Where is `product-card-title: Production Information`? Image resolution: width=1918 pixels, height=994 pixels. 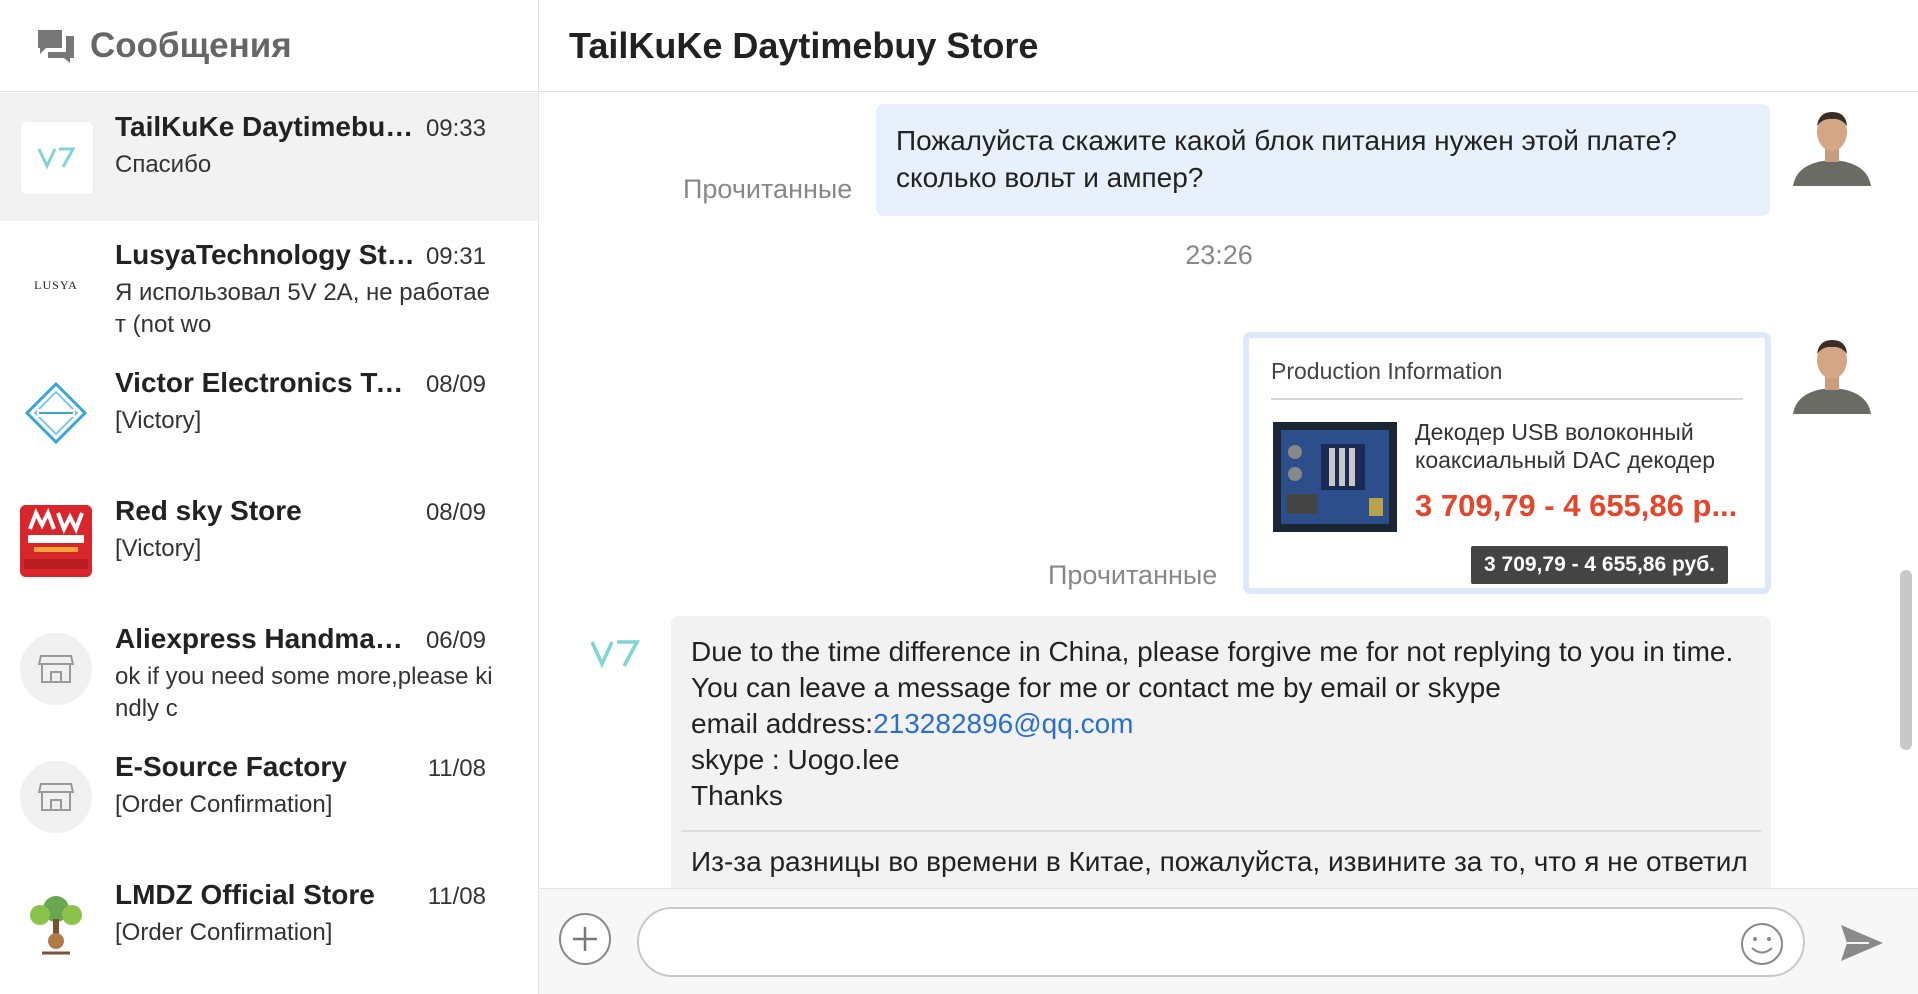
product-card-title: Production Information is located at coordinates (1387, 371).